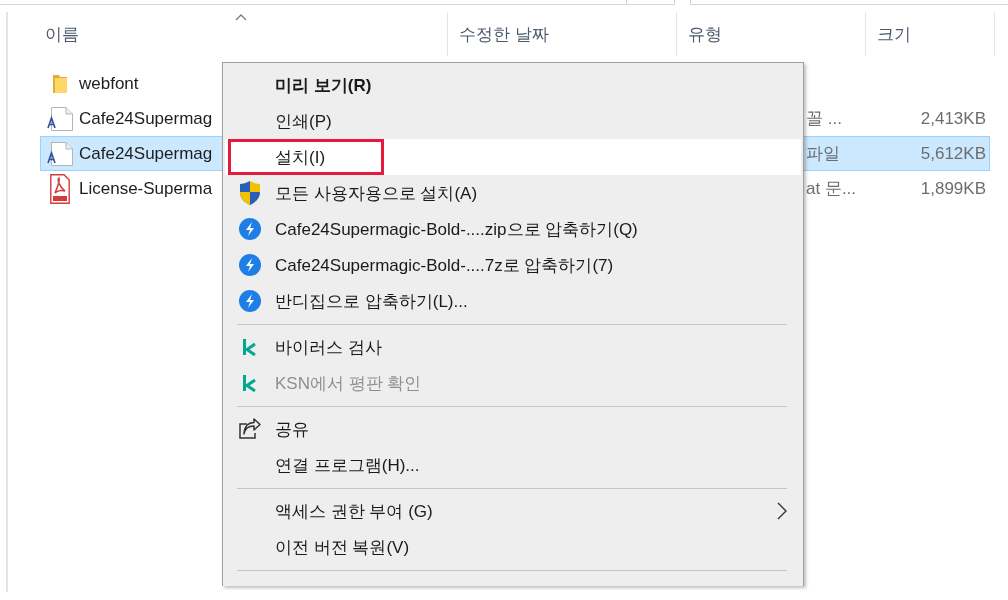 The width and height of the screenshot is (1008, 600). Describe the element at coordinates (146, 188) in the screenshot. I see `file-name: License-Superma` at that location.